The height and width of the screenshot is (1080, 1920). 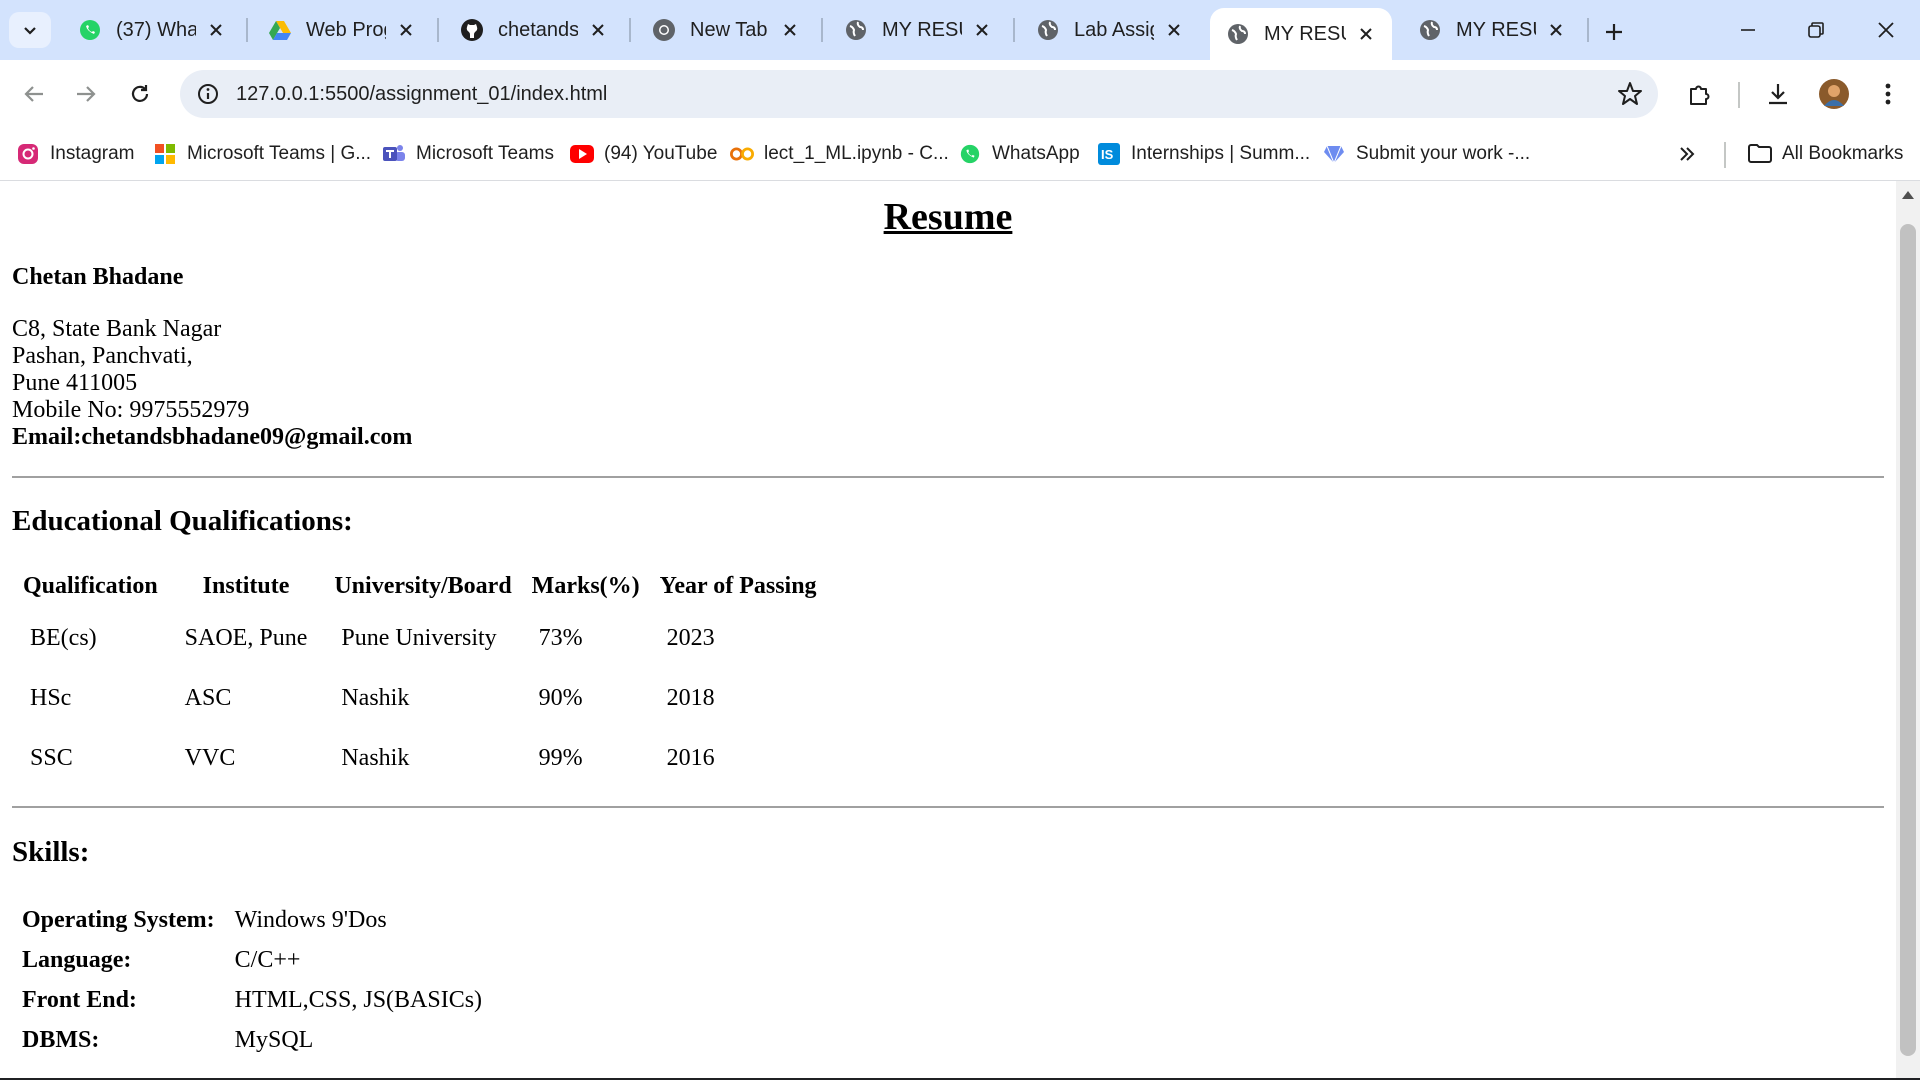 I want to click on skill-row: DBMS: MySQL, so click(x=252, y=1040).